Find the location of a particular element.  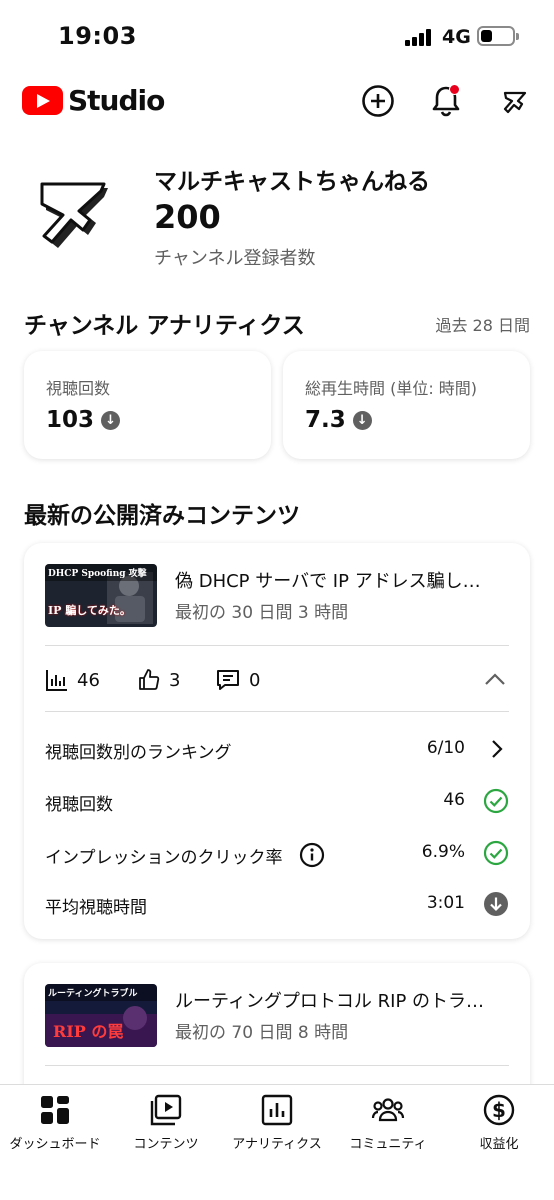

comments-metric: 0 is located at coordinates (237, 680).